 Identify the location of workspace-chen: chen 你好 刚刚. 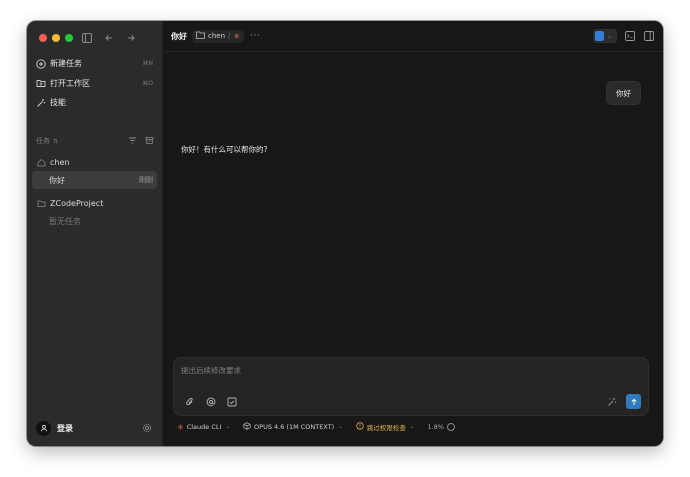
(94, 171).